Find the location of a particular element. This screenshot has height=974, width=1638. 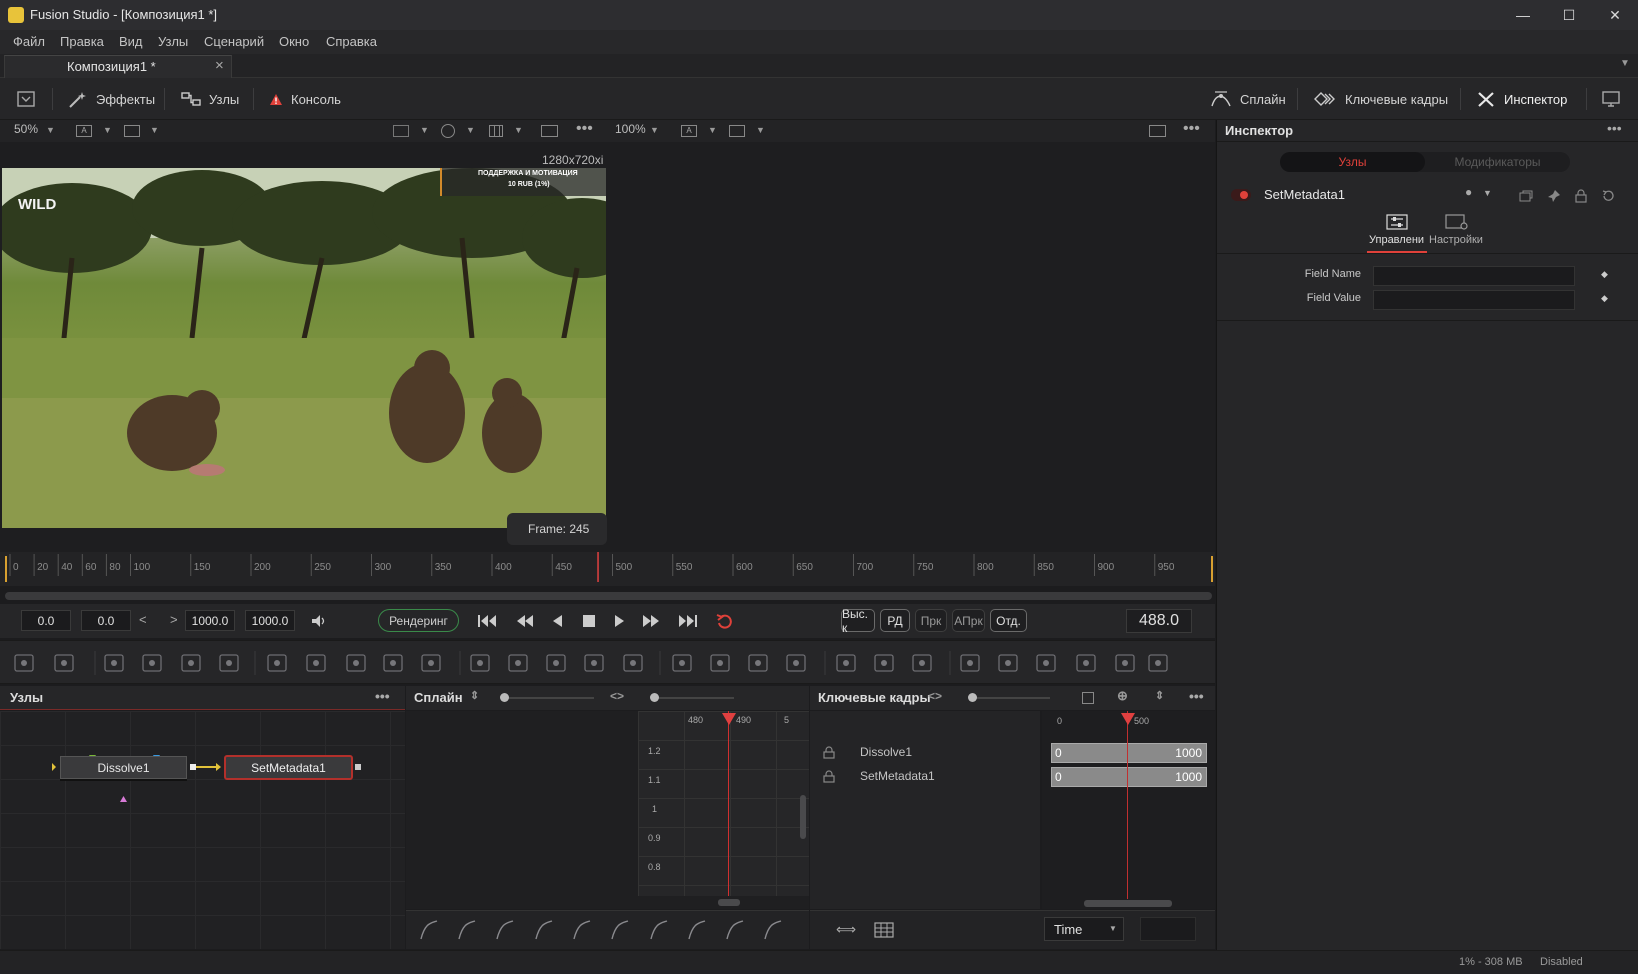

fit-timeline-icon: ⟺ is located at coordinates (846, 929).